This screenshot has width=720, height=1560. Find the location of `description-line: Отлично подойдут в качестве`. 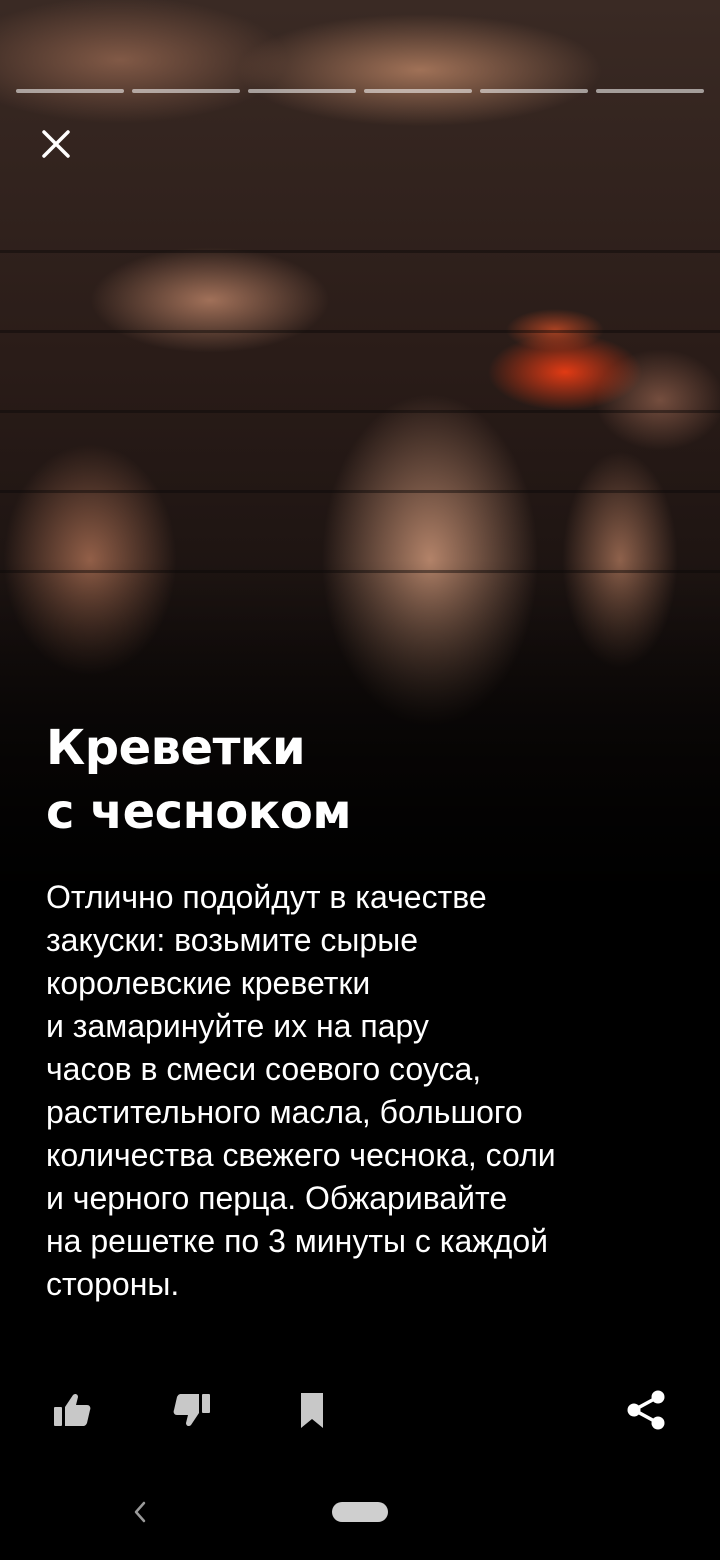

description-line: Отлично подойдут в качестве is located at coordinates (266, 897).